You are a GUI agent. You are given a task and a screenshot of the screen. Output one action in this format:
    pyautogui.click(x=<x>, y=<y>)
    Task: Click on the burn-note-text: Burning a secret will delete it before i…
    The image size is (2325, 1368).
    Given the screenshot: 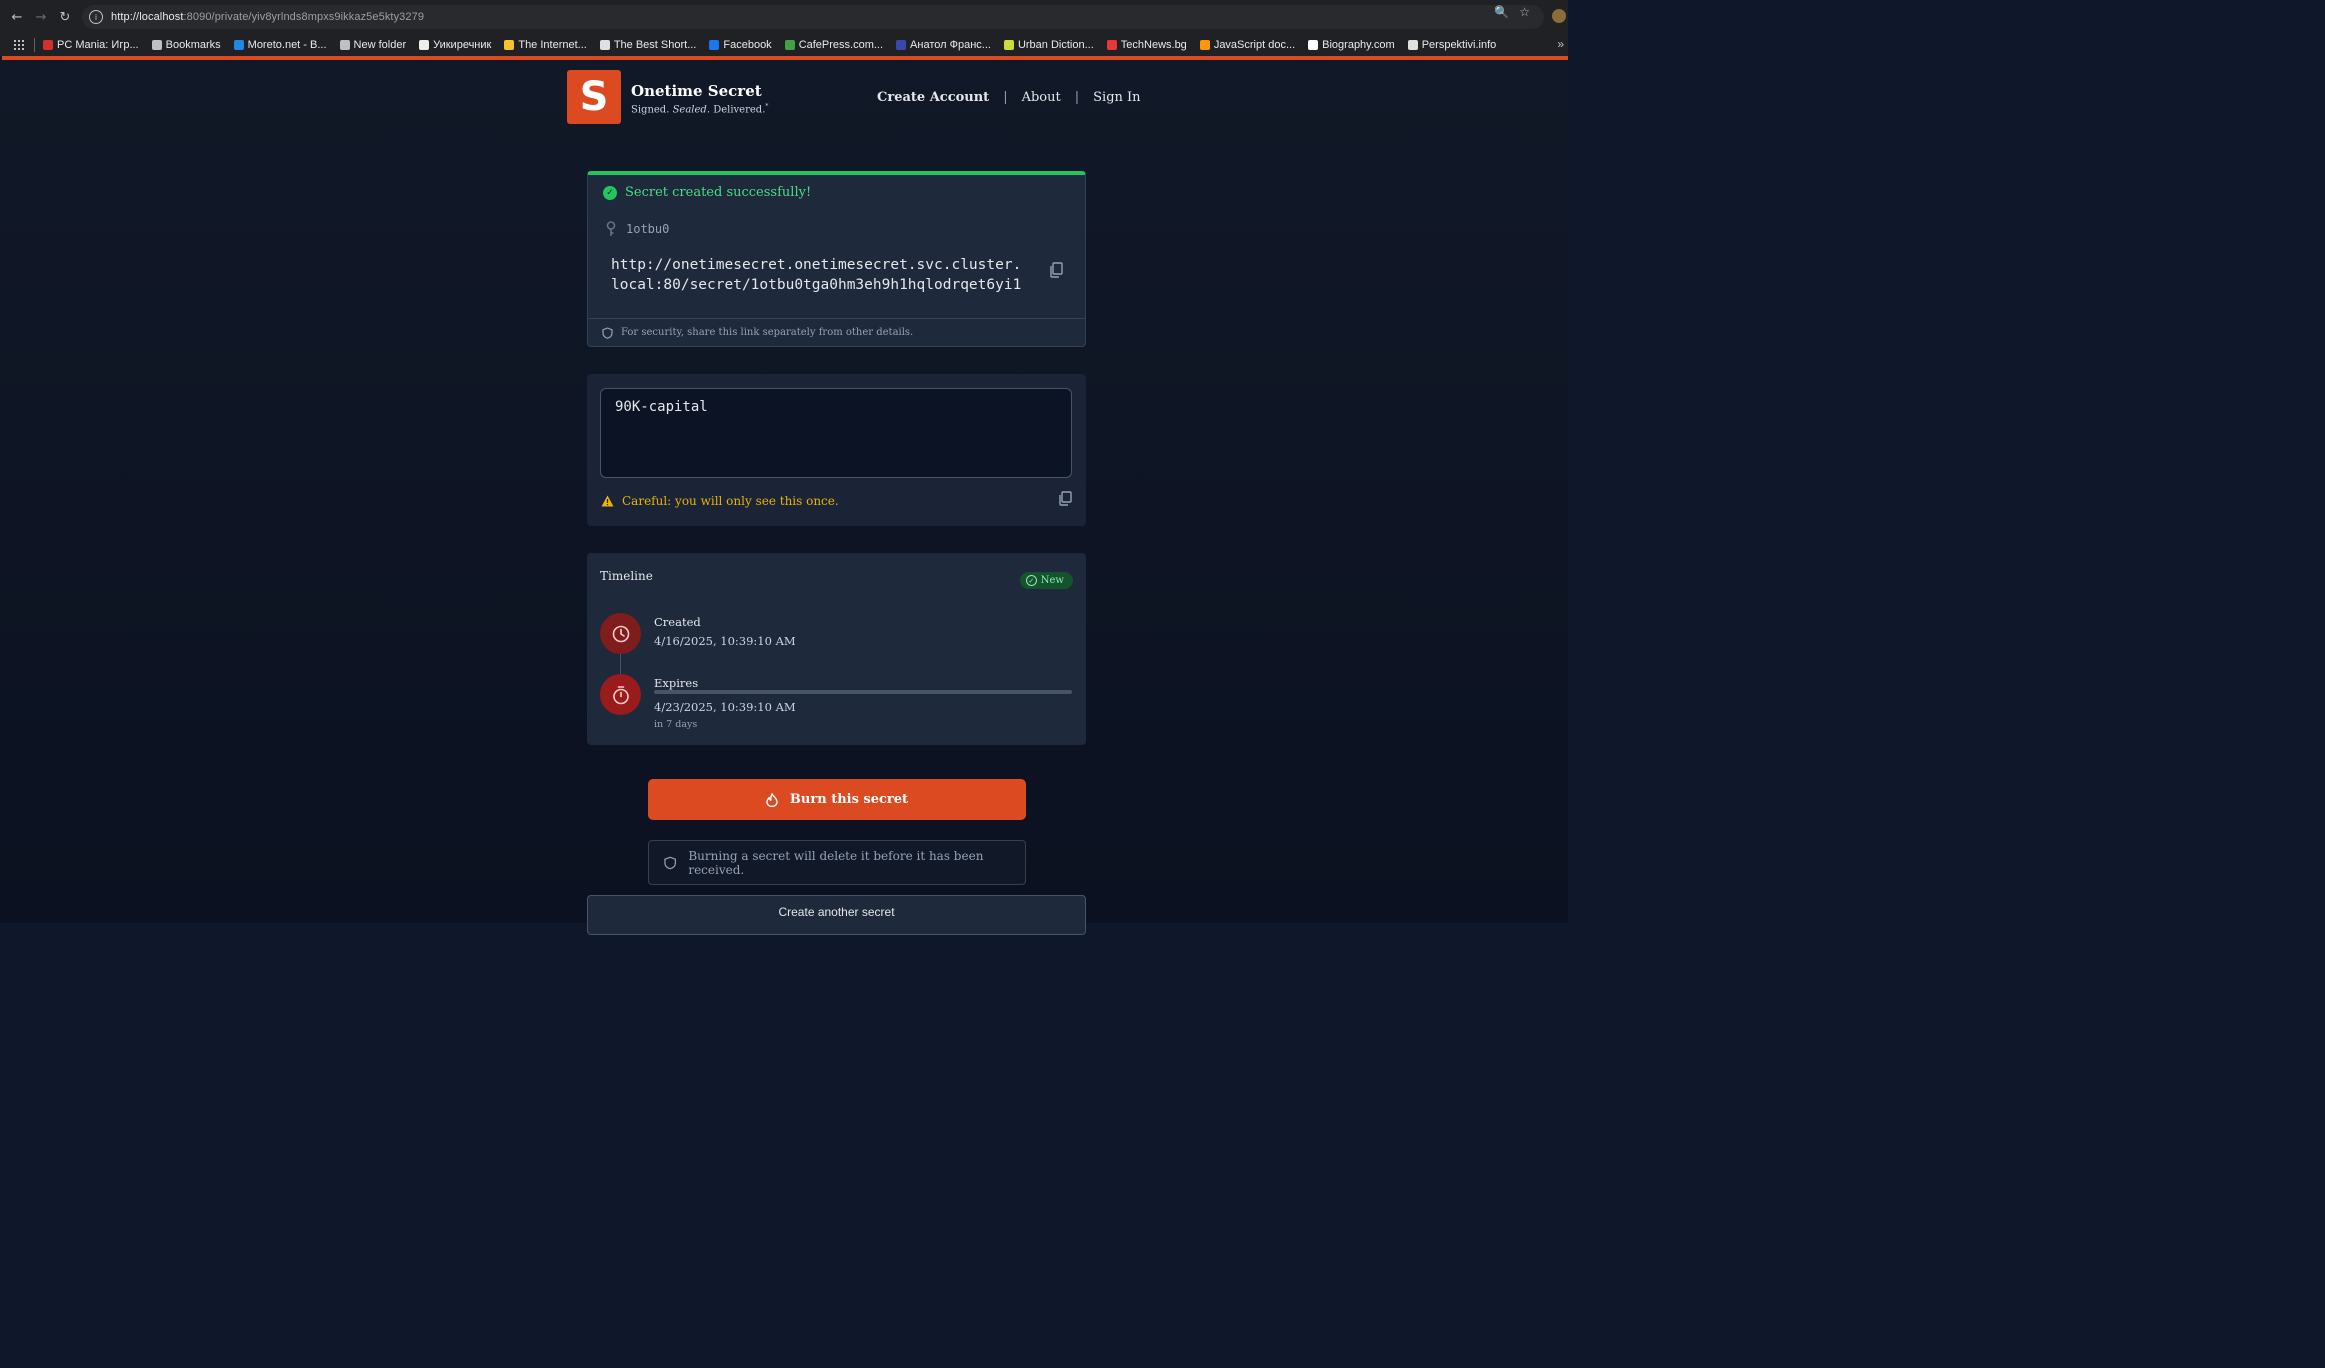 What is the action you would take?
    pyautogui.click(x=836, y=862)
    